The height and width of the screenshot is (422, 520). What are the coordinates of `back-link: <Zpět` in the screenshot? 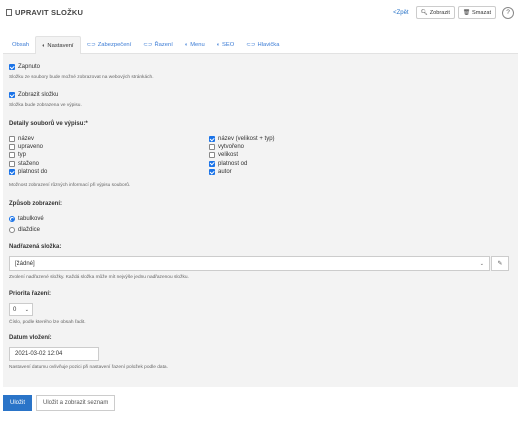 It's located at (401, 13).